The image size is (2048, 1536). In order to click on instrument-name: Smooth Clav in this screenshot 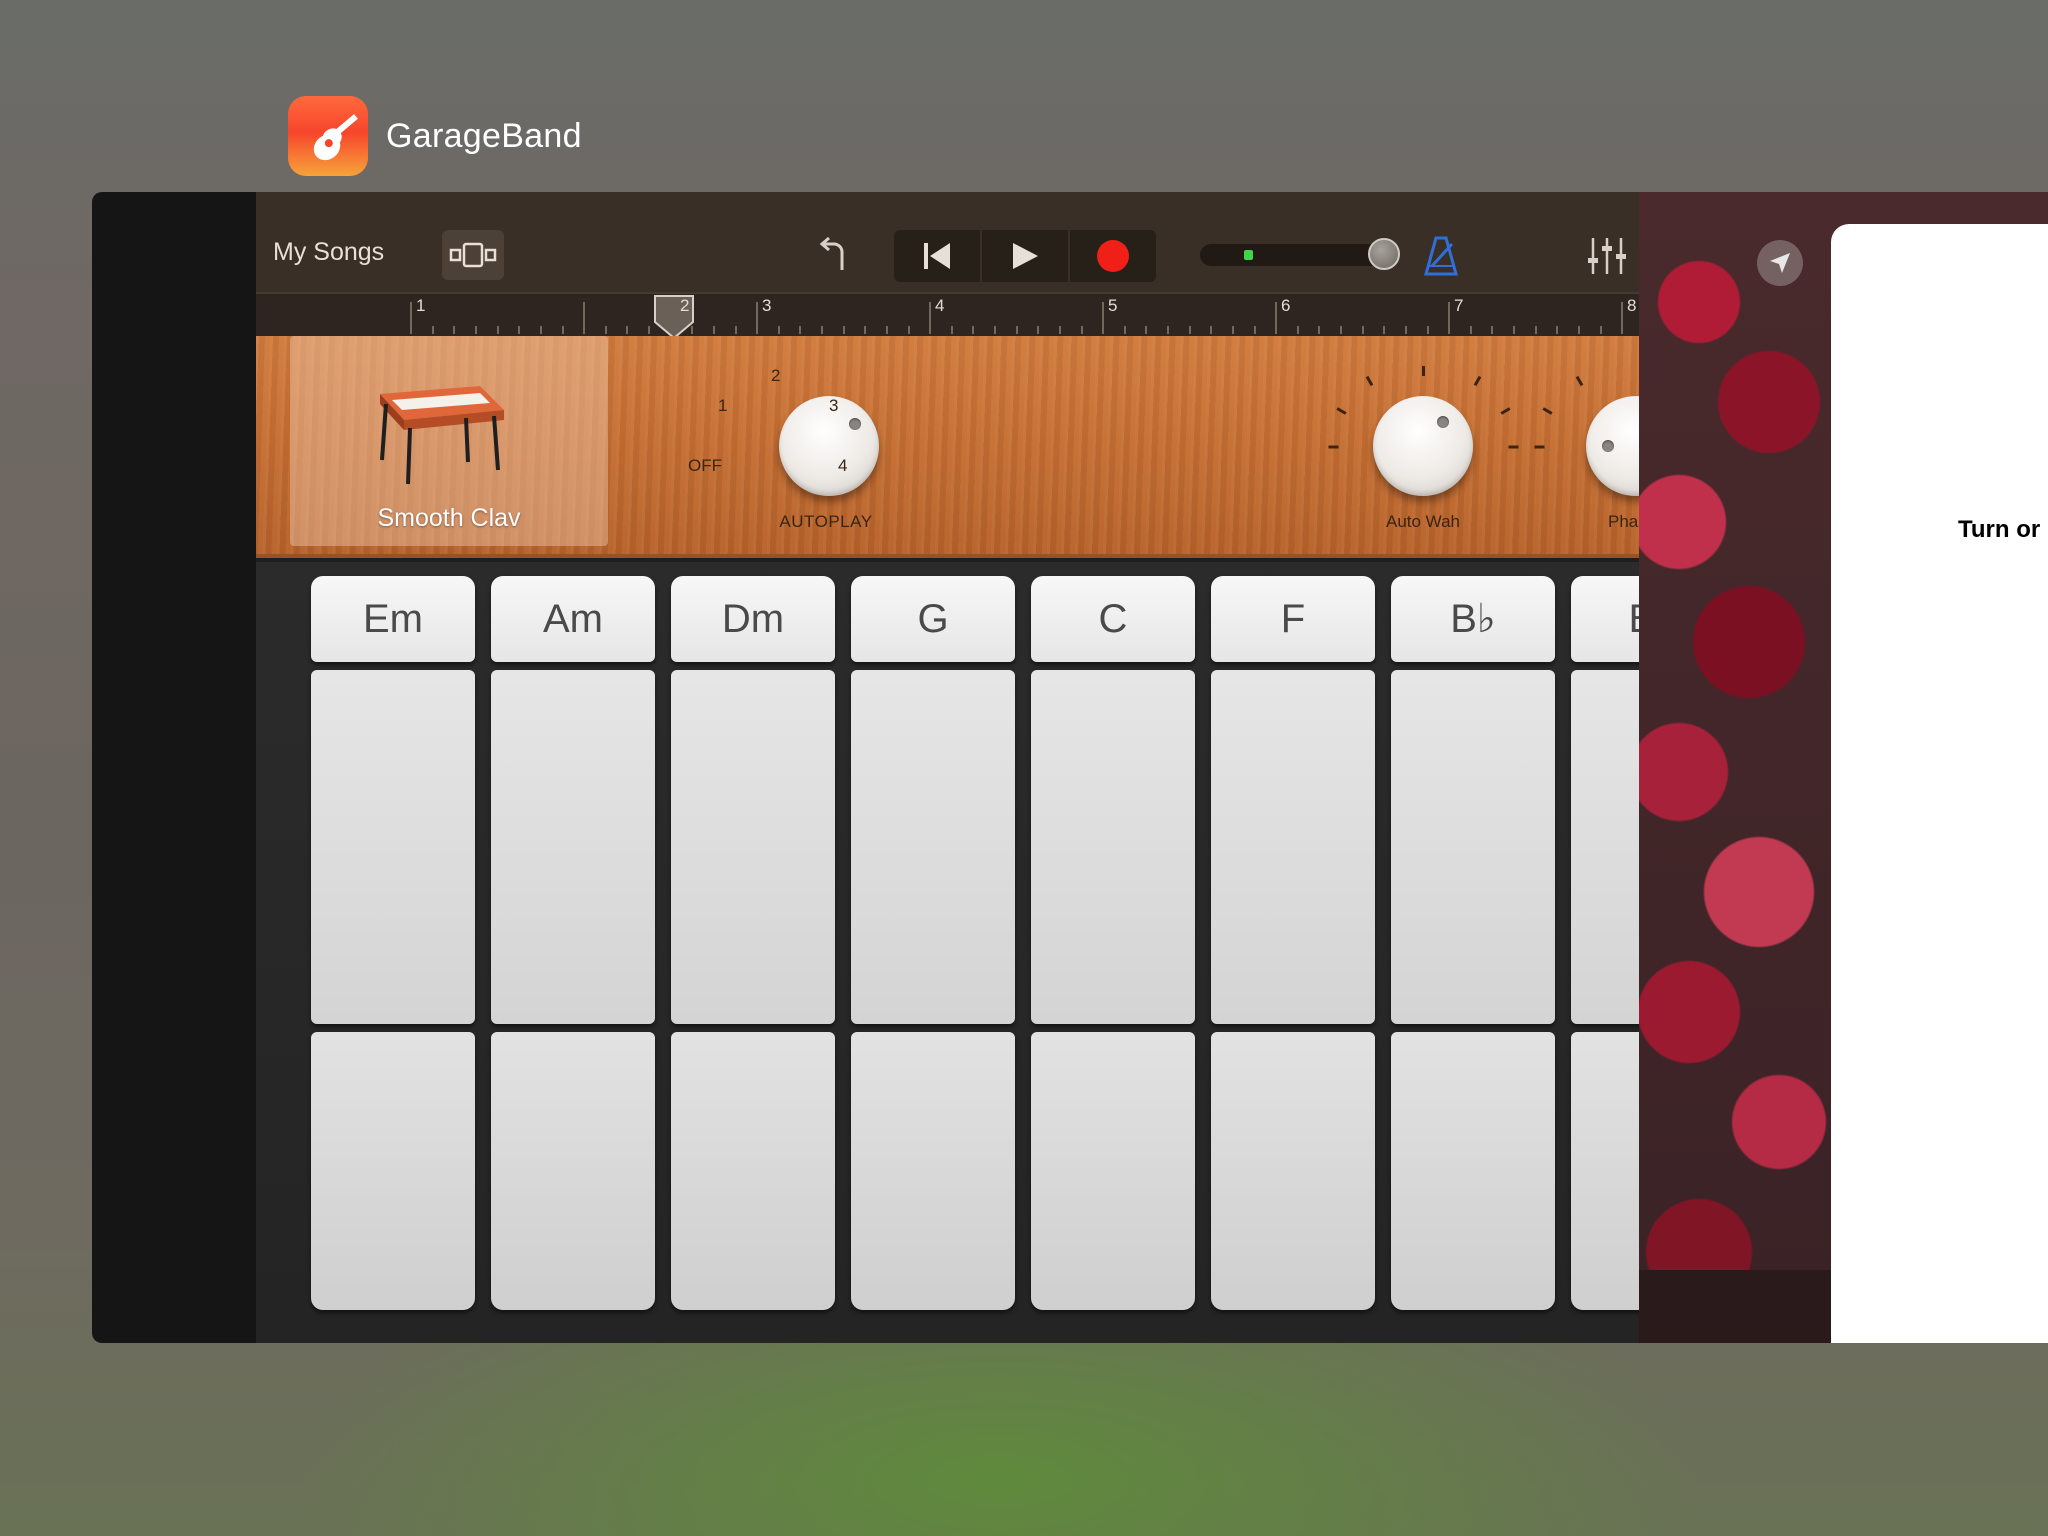, I will do `click(449, 518)`.